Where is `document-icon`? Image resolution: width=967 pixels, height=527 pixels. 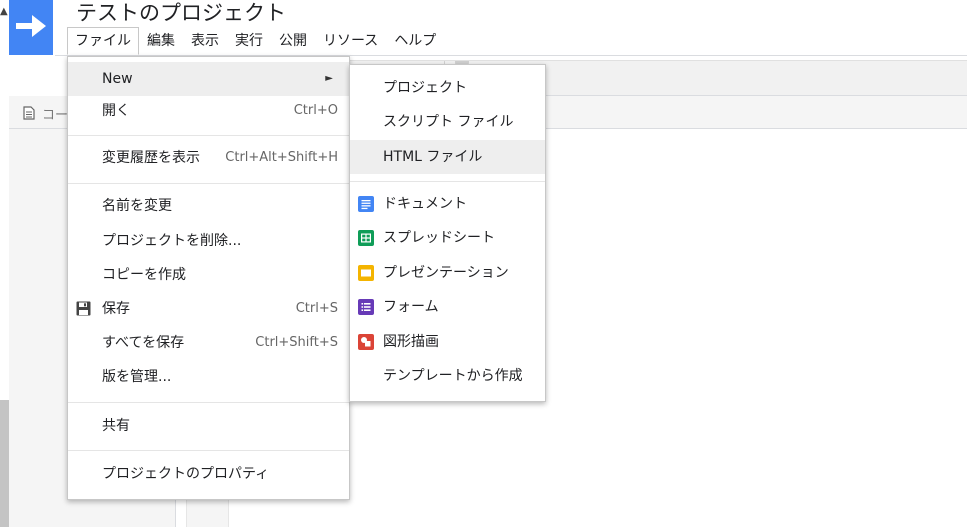 document-icon is located at coordinates (29, 113).